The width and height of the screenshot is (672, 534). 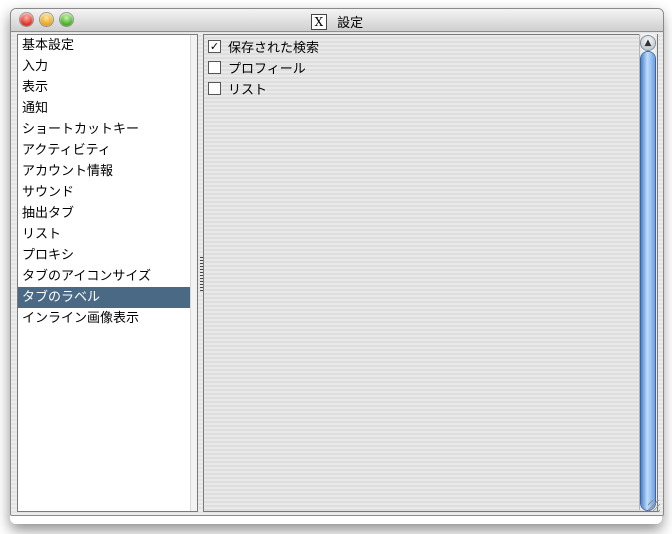 What do you see at coordinates (214, 46) in the screenshot?
I see `checkbox-box: ✓` at bounding box center [214, 46].